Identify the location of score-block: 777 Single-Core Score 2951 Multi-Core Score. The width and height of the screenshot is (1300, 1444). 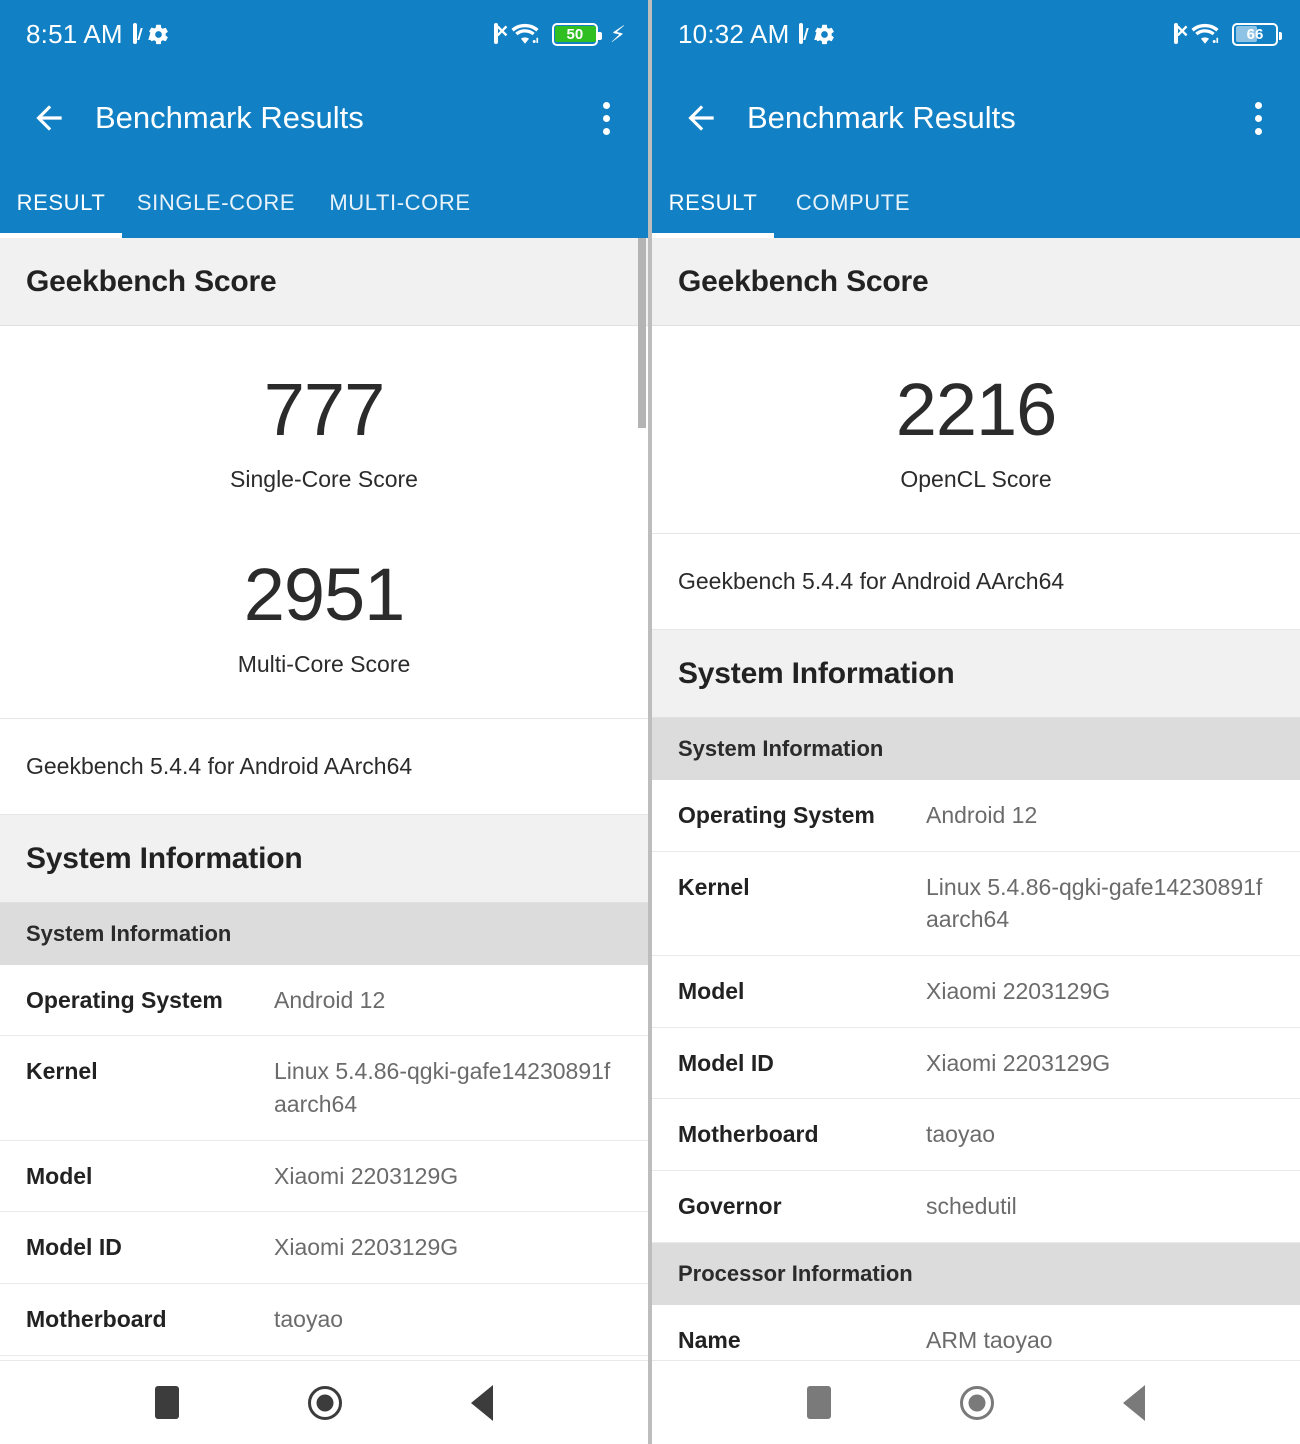
(324, 522).